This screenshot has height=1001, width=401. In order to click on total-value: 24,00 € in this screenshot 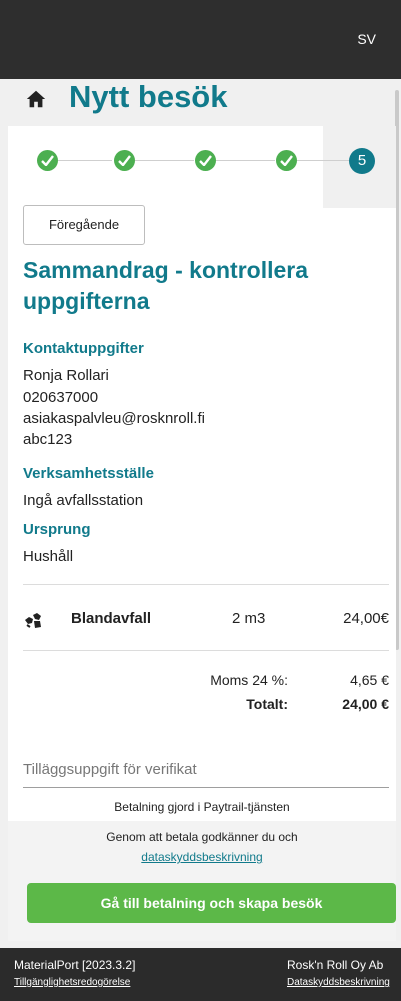, I will do `click(365, 704)`.